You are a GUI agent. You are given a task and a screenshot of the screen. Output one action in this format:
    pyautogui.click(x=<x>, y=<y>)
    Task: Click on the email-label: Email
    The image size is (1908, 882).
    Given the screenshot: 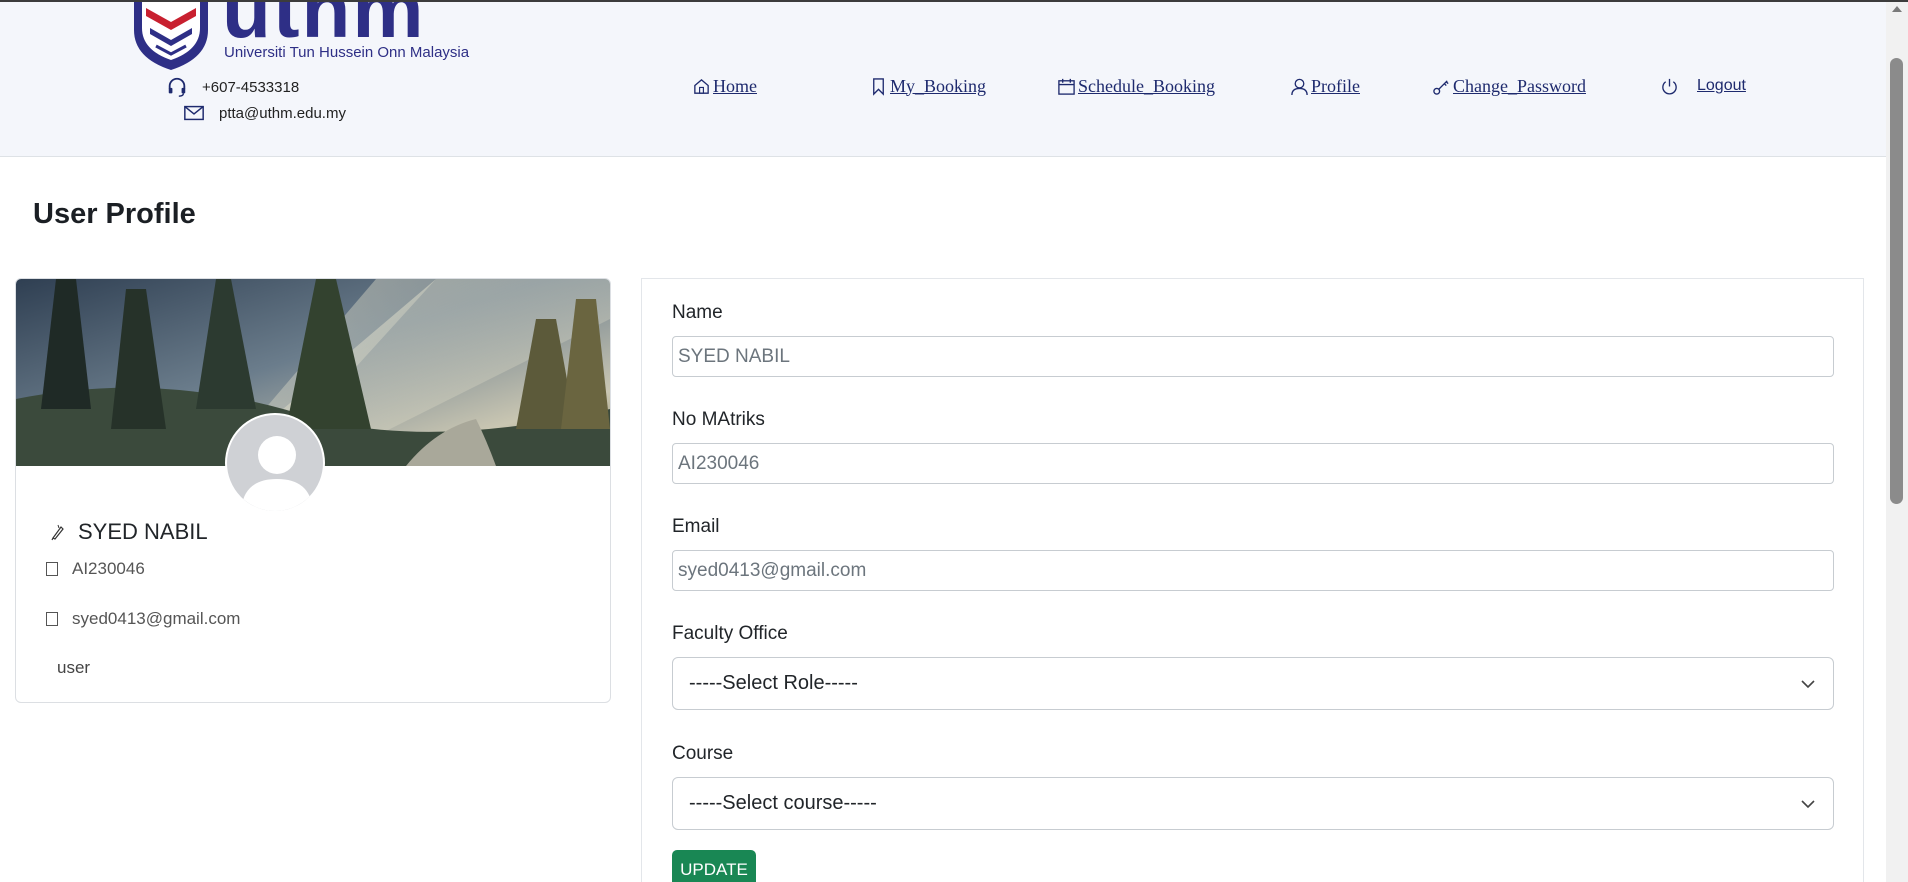 What is the action you would take?
    pyautogui.click(x=696, y=526)
    